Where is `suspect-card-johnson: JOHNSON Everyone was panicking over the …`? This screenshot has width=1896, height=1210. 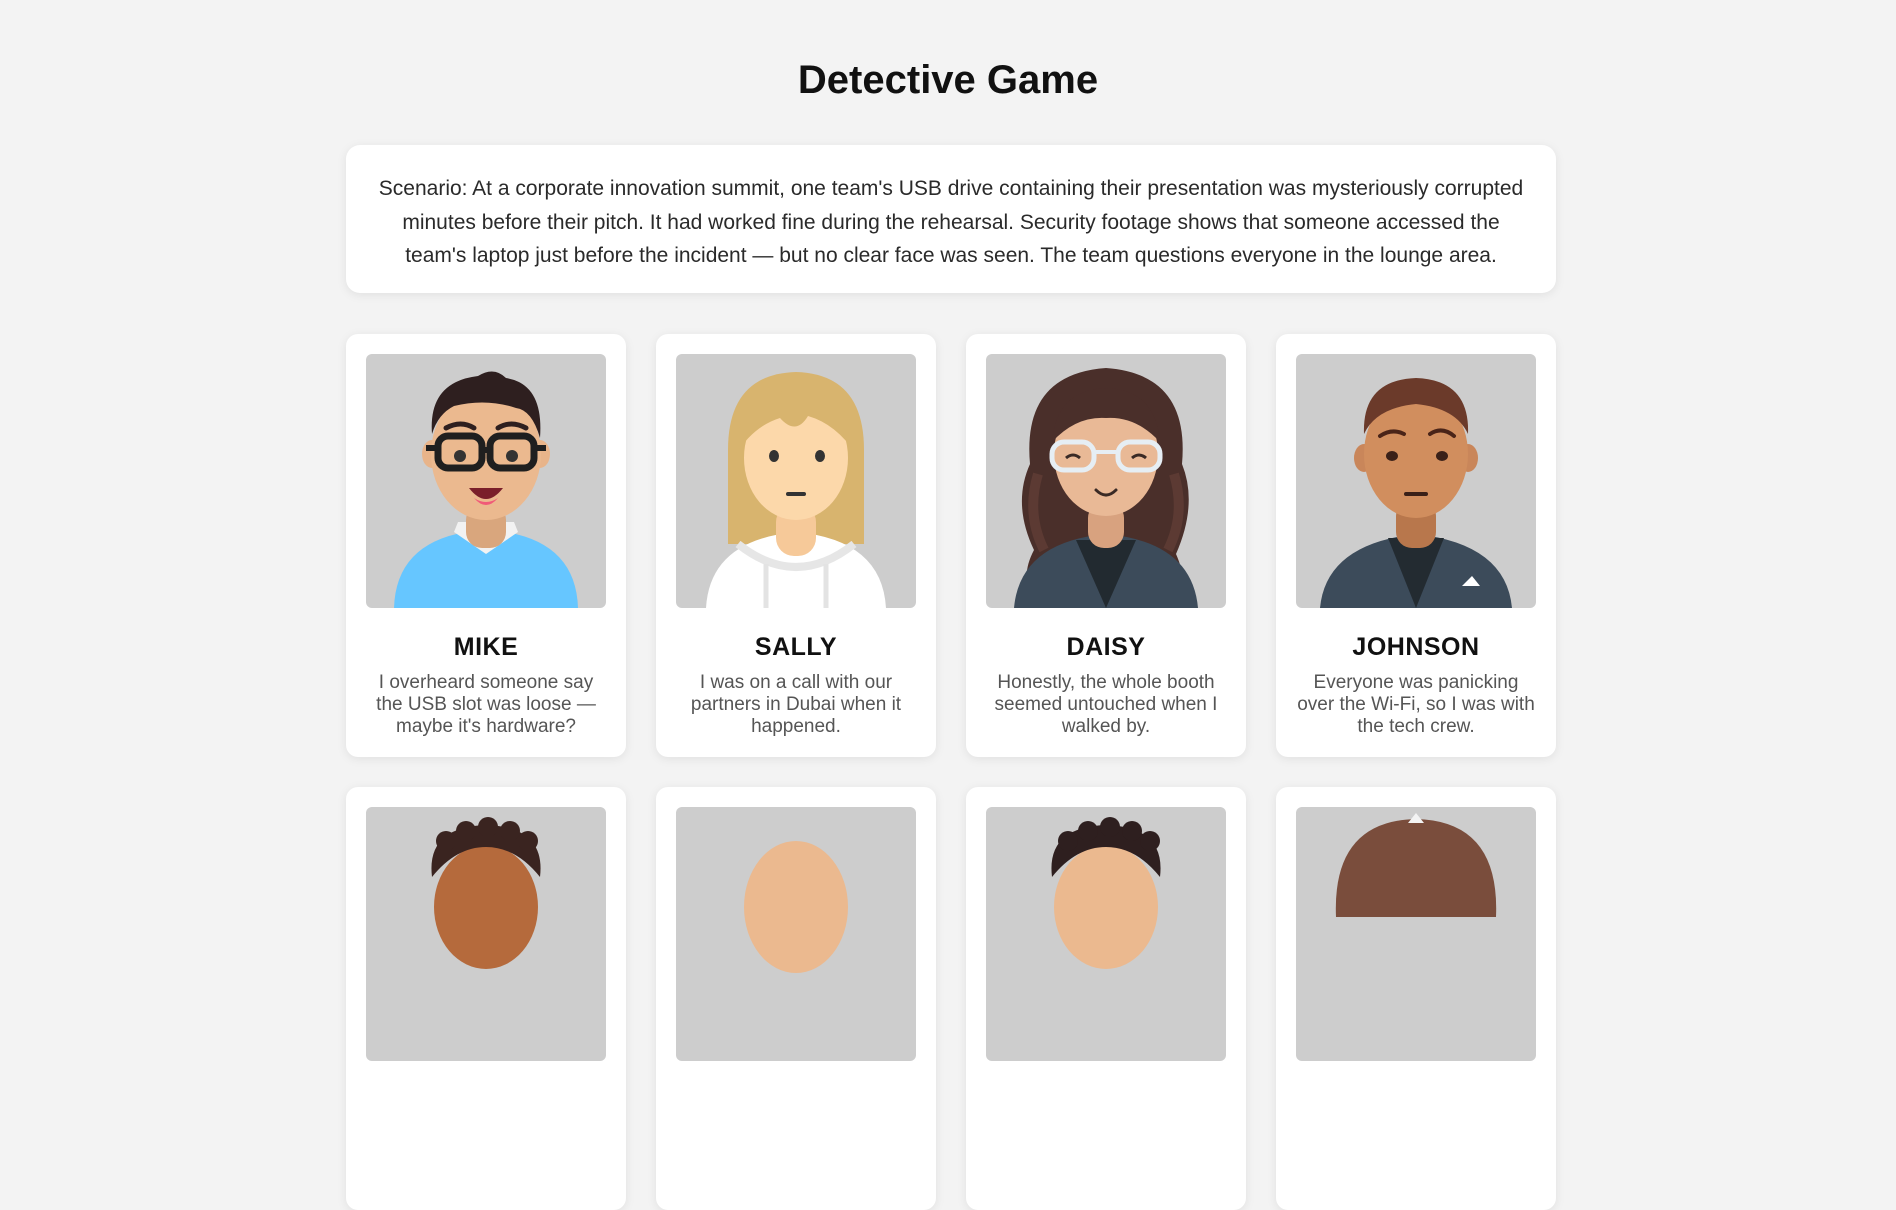
suspect-card-johnson: JOHNSON Everyone was panicking over the … is located at coordinates (1416, 545).